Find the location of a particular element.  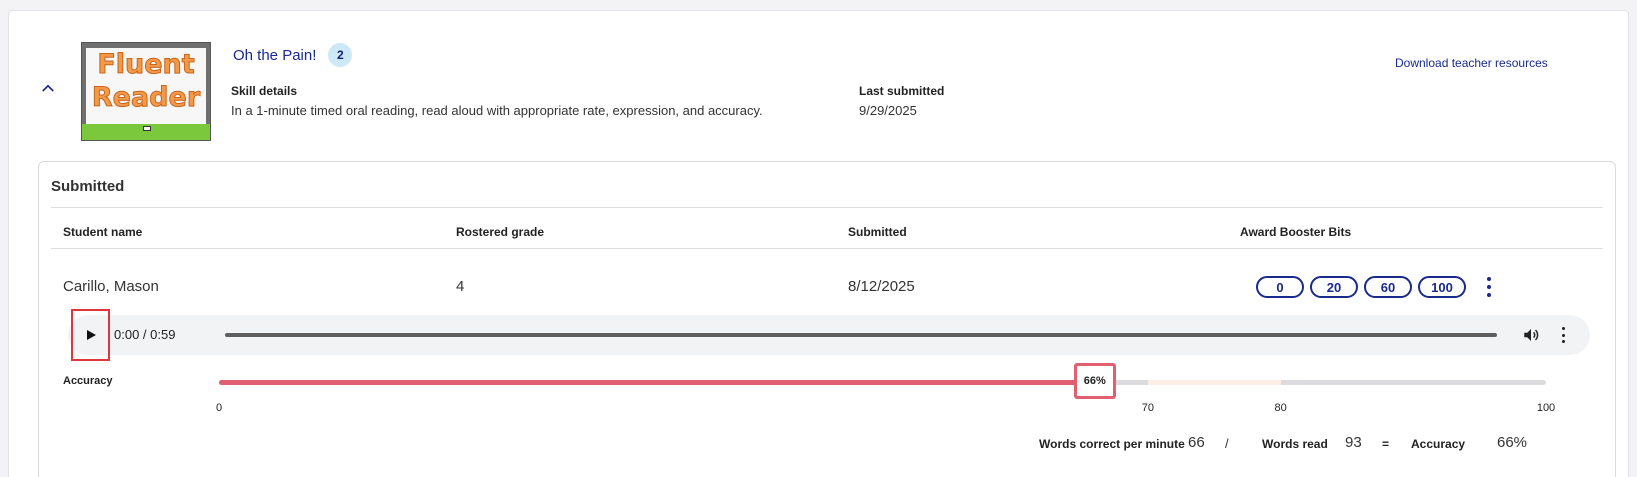

submitted-date: 8/12/2025 is located at coordinates (881, 286).